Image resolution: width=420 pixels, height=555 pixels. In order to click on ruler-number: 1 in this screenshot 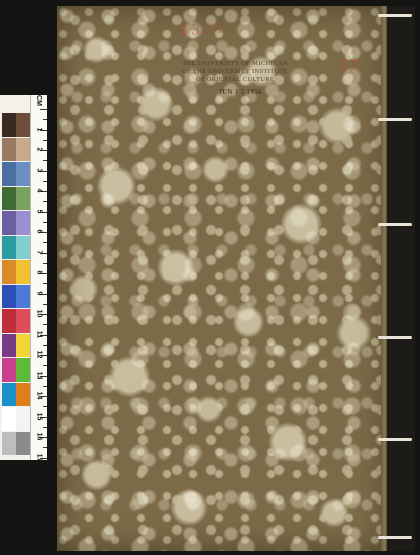, I will do `click(39, 129)`.